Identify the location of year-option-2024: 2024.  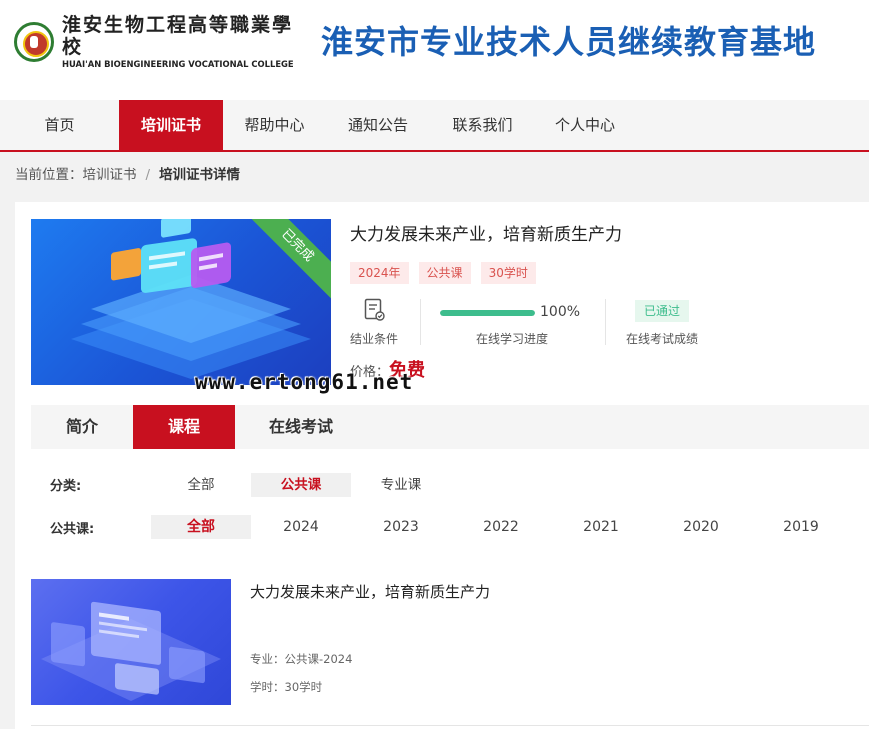
(301, 527).